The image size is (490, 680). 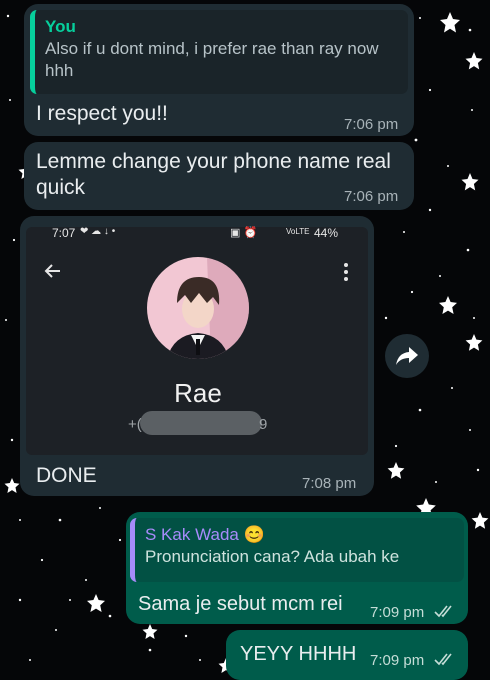 I want to click on redacted-phone-number, so click(x=201, y=423).